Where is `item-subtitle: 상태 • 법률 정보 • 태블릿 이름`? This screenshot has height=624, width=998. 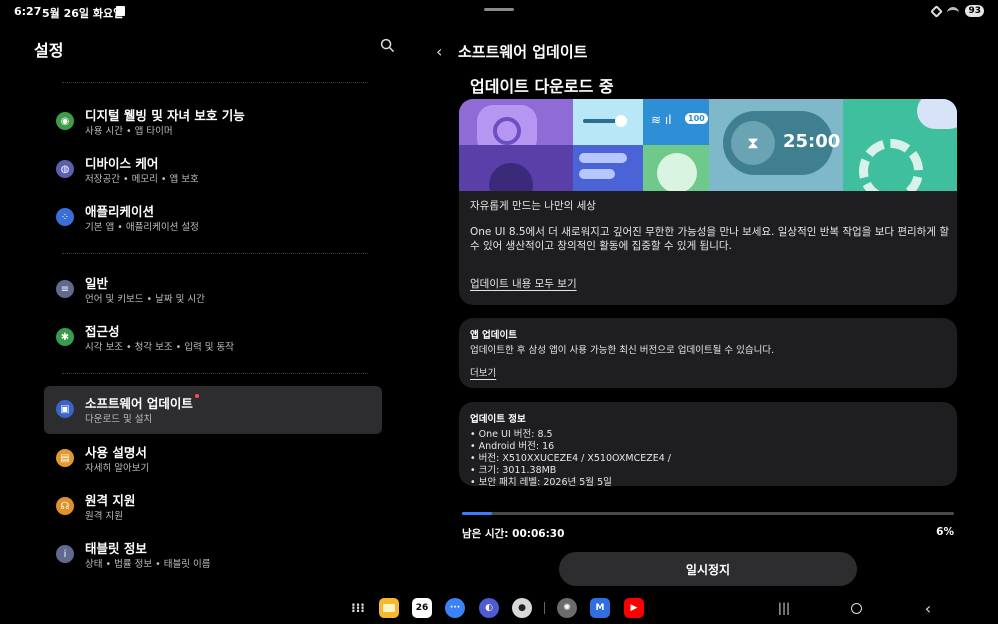
item-subtitle: 상태 • 법률 정보 • 태블릿 이름 is located at coordinates (148, 564).